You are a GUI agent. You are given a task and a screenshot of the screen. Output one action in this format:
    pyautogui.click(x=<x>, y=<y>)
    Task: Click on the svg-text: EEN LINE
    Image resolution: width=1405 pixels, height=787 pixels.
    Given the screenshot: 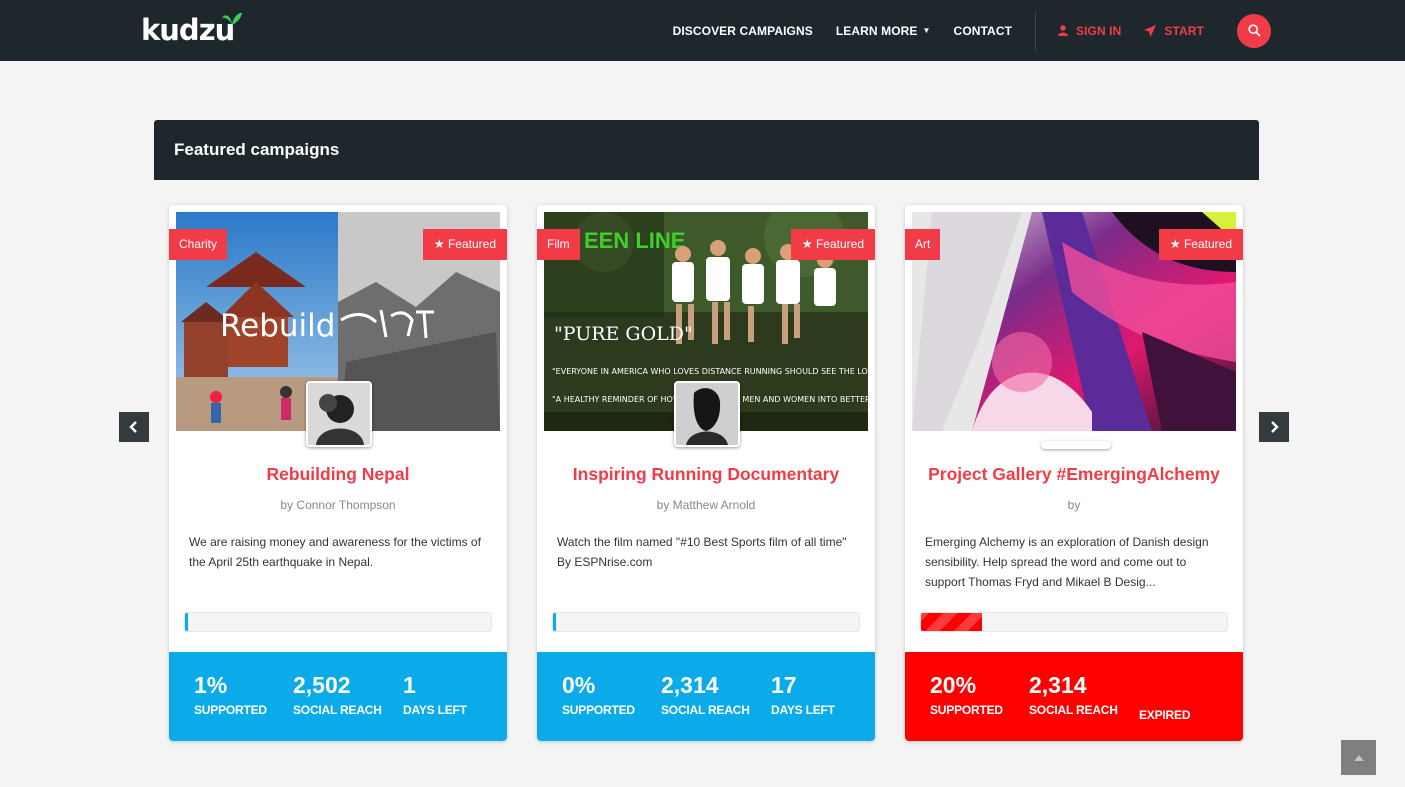 What is the action you would take?
    pyautogui.click(x=634, y=240)
    